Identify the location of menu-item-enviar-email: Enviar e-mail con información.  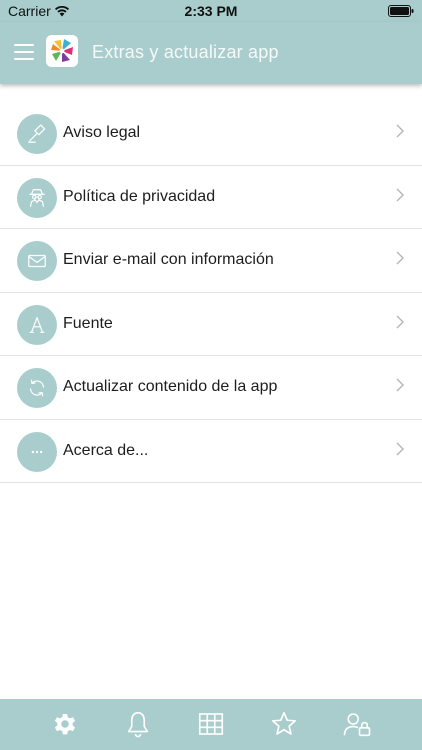
(211, 261).